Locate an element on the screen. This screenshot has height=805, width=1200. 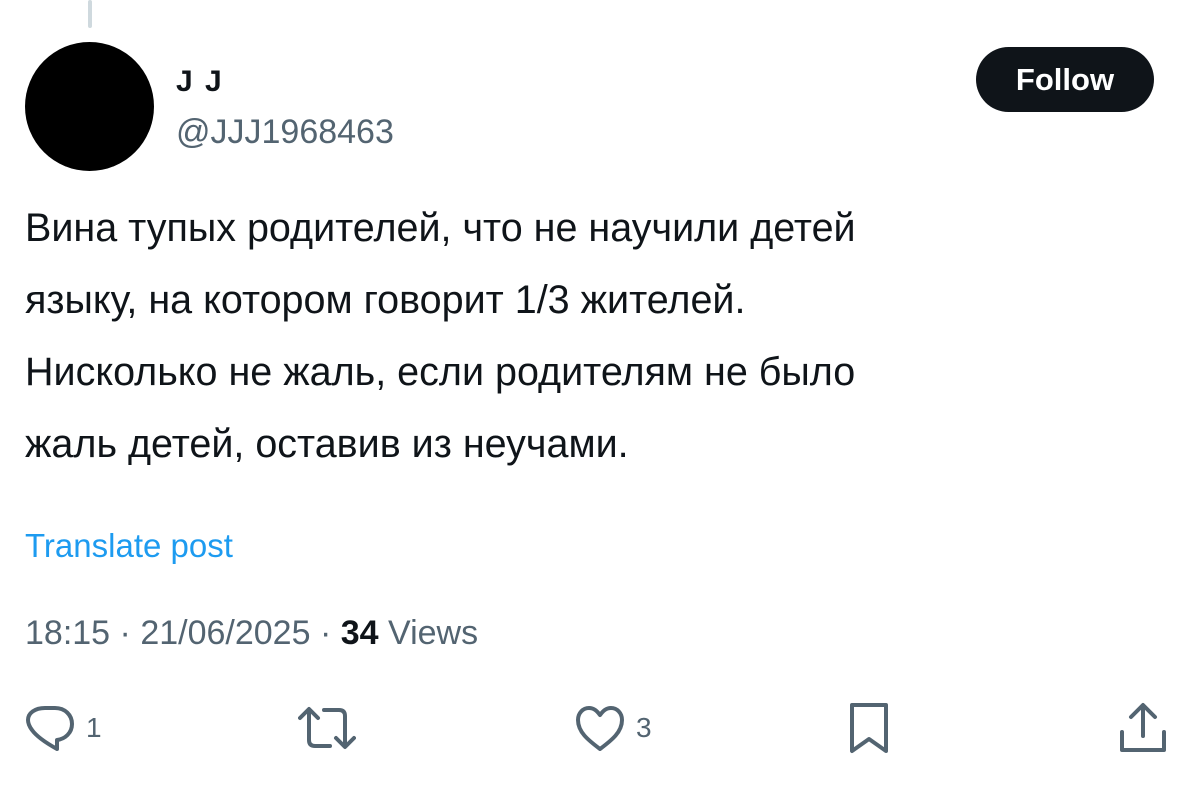
bookmark-button is located at coordinates (869, 728).